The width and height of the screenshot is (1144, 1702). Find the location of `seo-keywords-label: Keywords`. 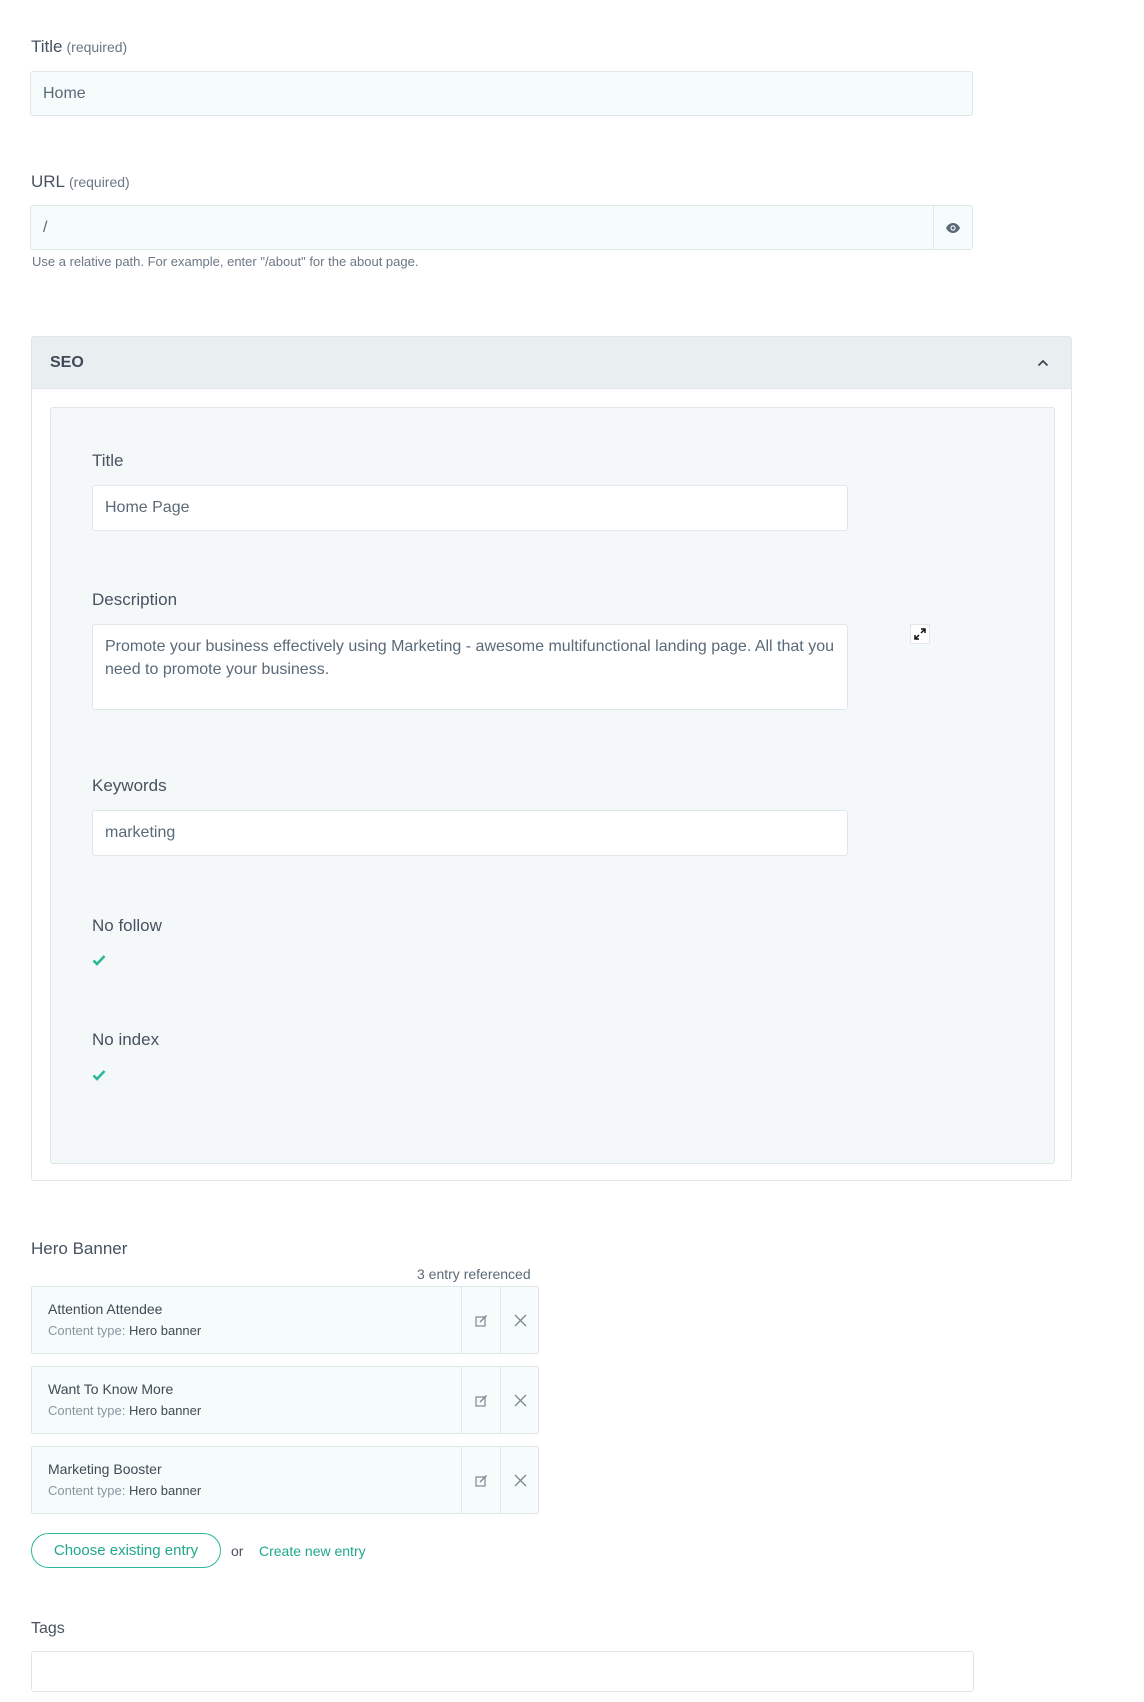

seo-keywords-label: Keywords is located at coordinates (129, 785).